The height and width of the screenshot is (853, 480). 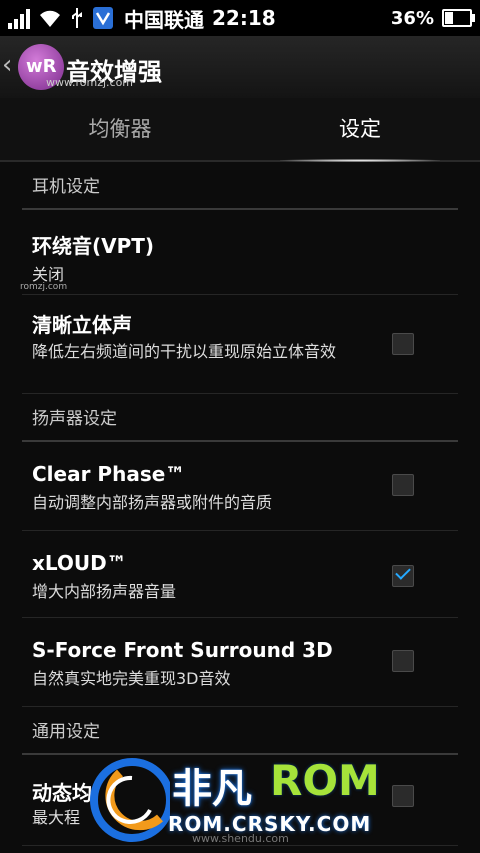 What do you see at coordinates (130, 800) in the screenshot?
I see `swirl-logo-icon` at bounding box center [130, 800].